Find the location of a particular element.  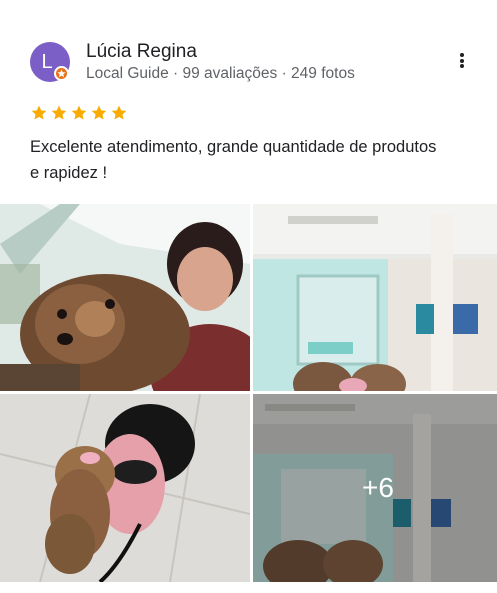

avatar-letter: L is located at coordinates (47, 62).